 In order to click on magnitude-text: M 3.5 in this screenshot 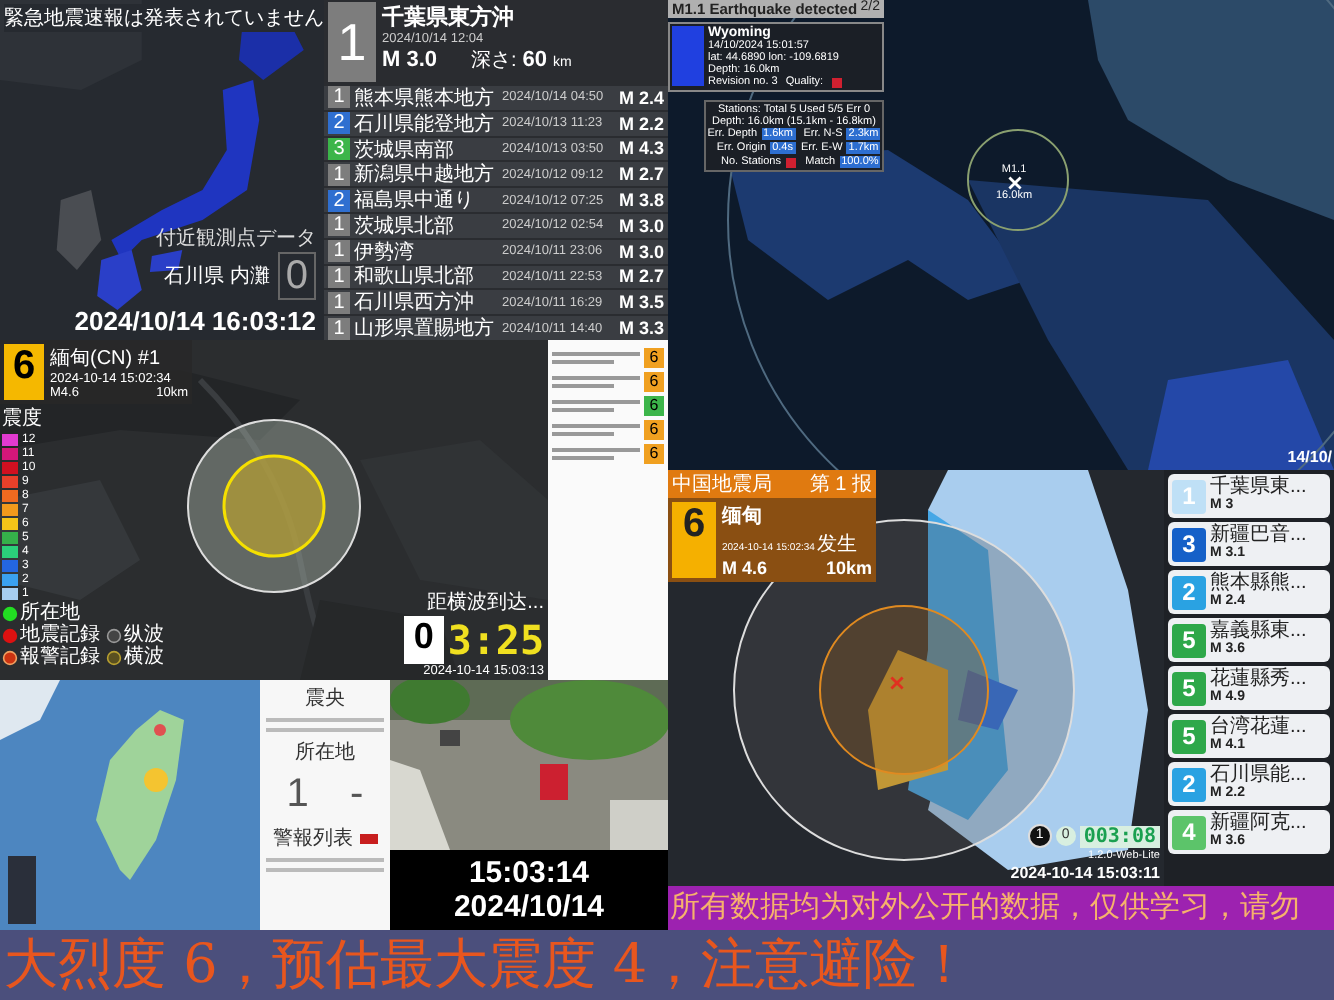, I will do `click(641, 302)`.